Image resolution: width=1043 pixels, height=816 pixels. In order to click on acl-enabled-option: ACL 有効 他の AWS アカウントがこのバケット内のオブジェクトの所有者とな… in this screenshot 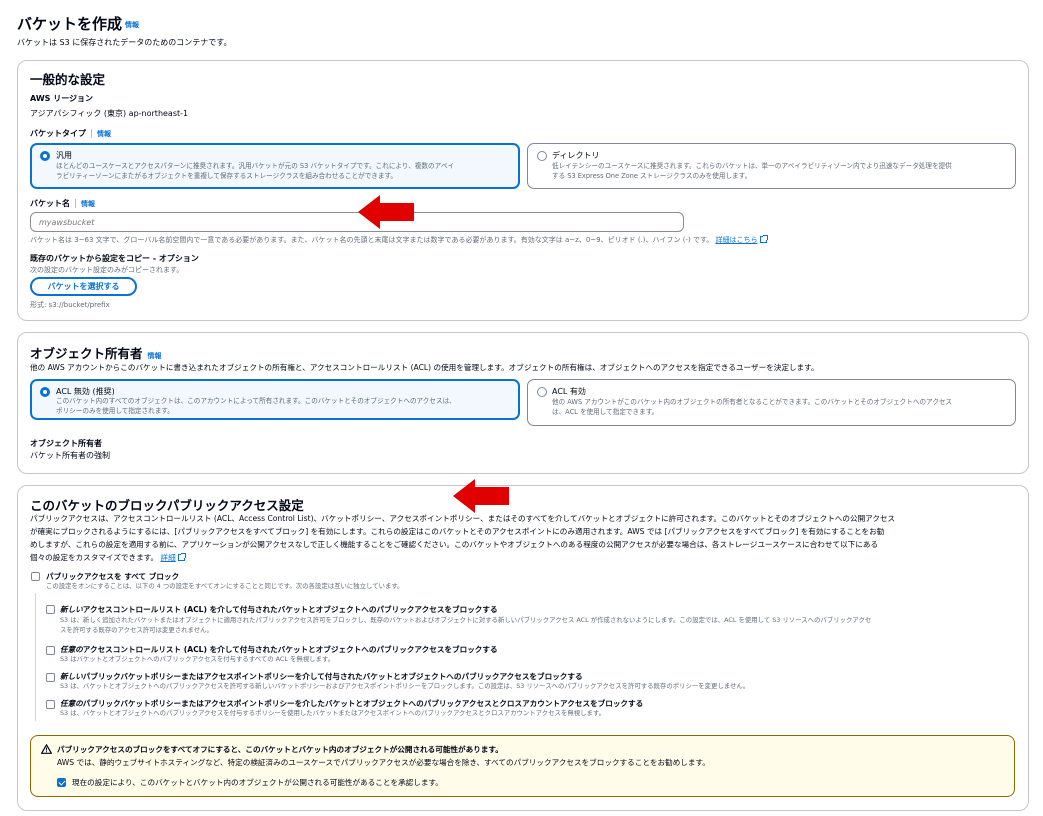, I will do `click(771, 402)`.